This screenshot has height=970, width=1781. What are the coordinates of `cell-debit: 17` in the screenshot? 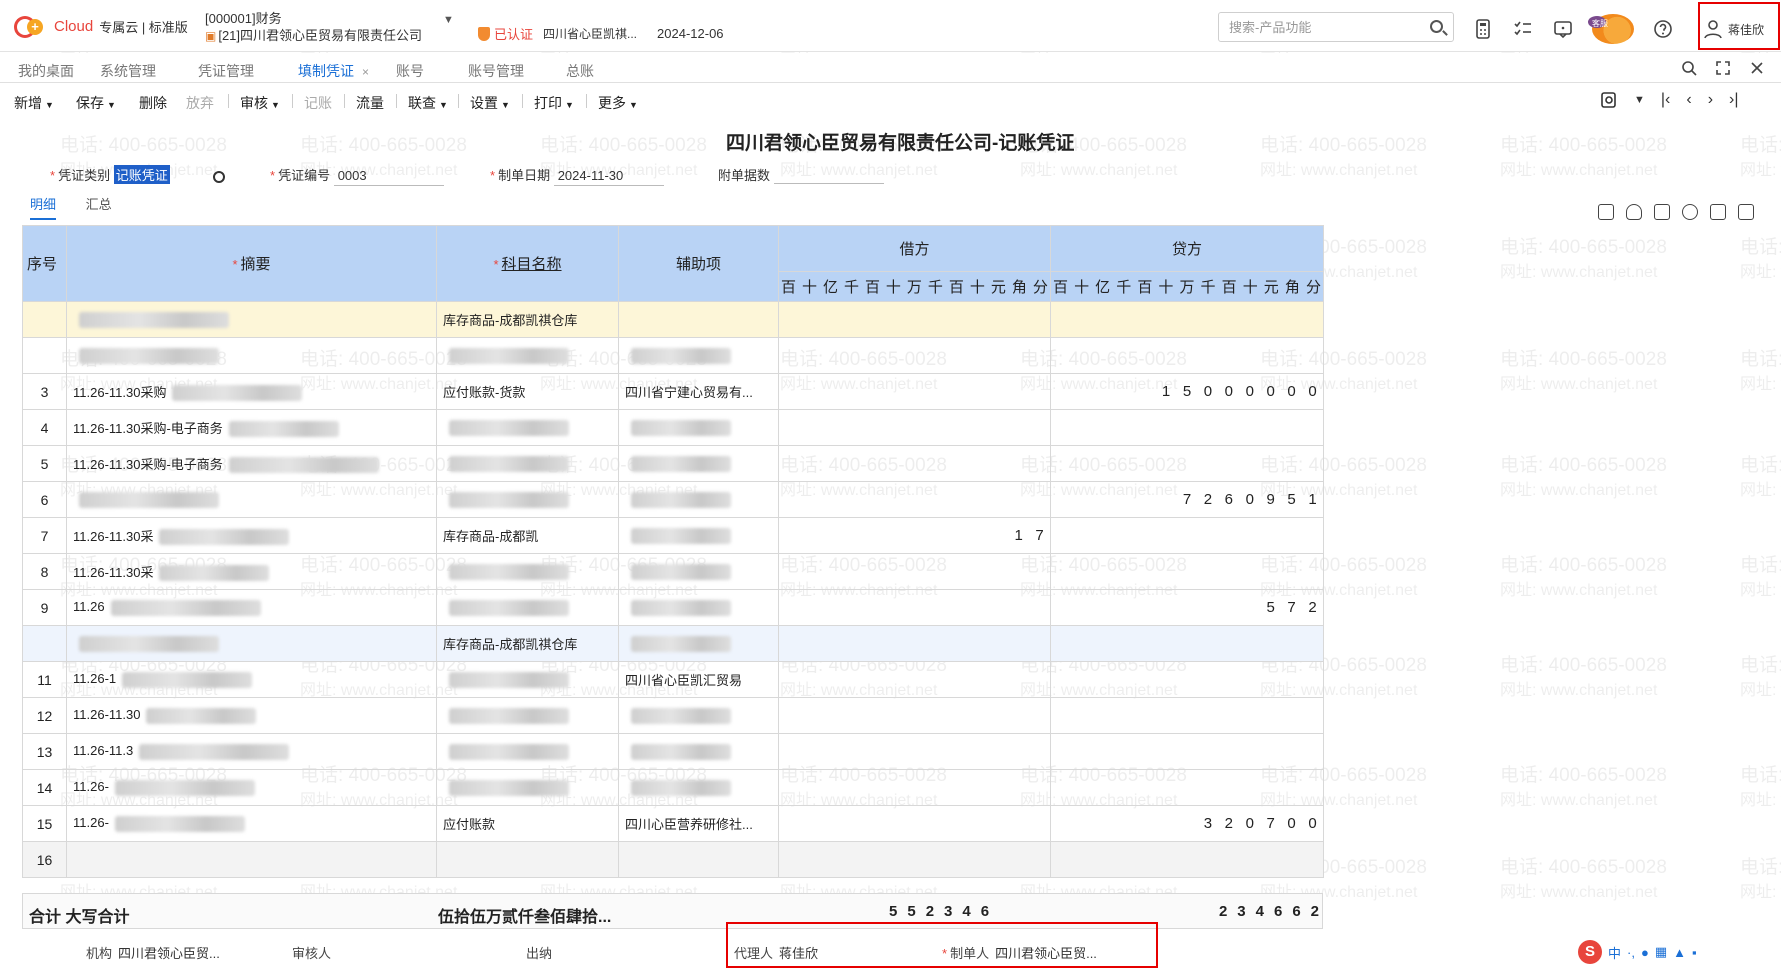 It's located at (914, 535).